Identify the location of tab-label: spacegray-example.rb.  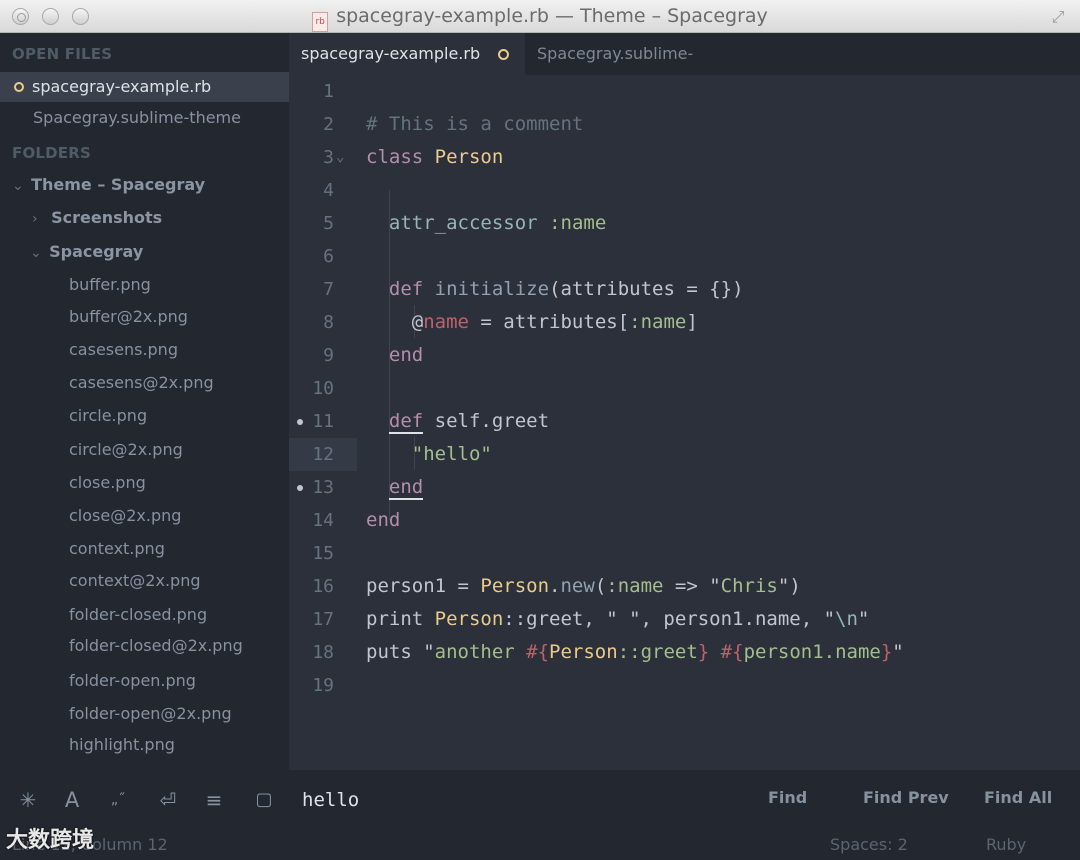
(391, 53).